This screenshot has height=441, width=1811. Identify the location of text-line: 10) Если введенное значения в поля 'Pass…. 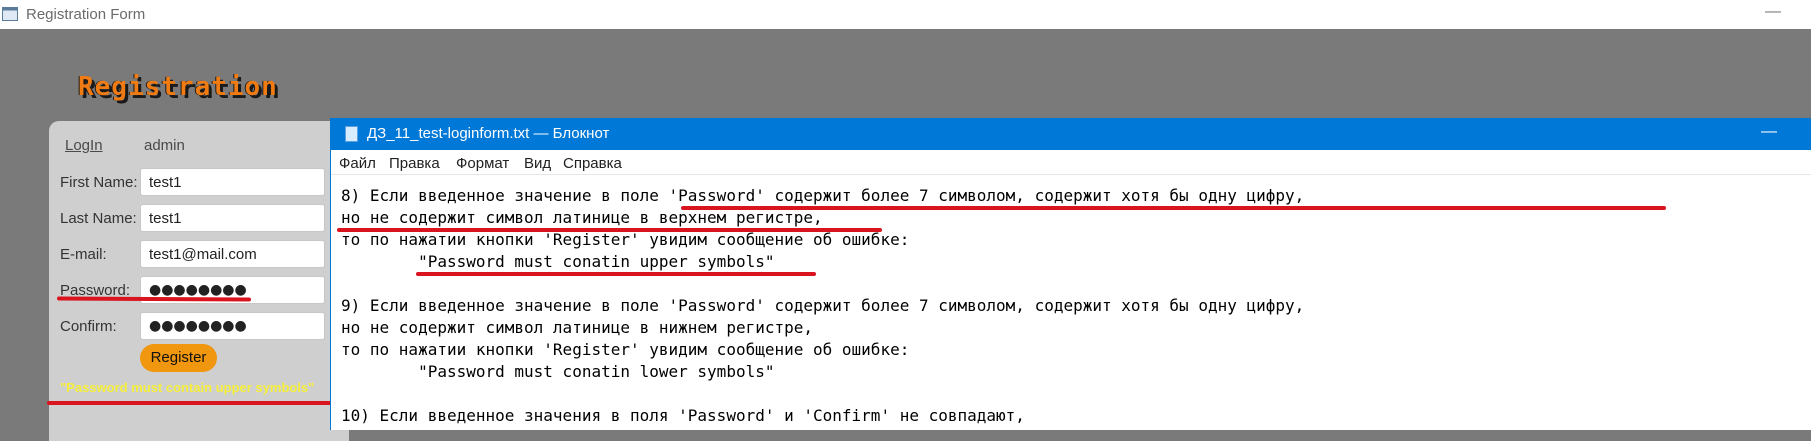
(683, 415).